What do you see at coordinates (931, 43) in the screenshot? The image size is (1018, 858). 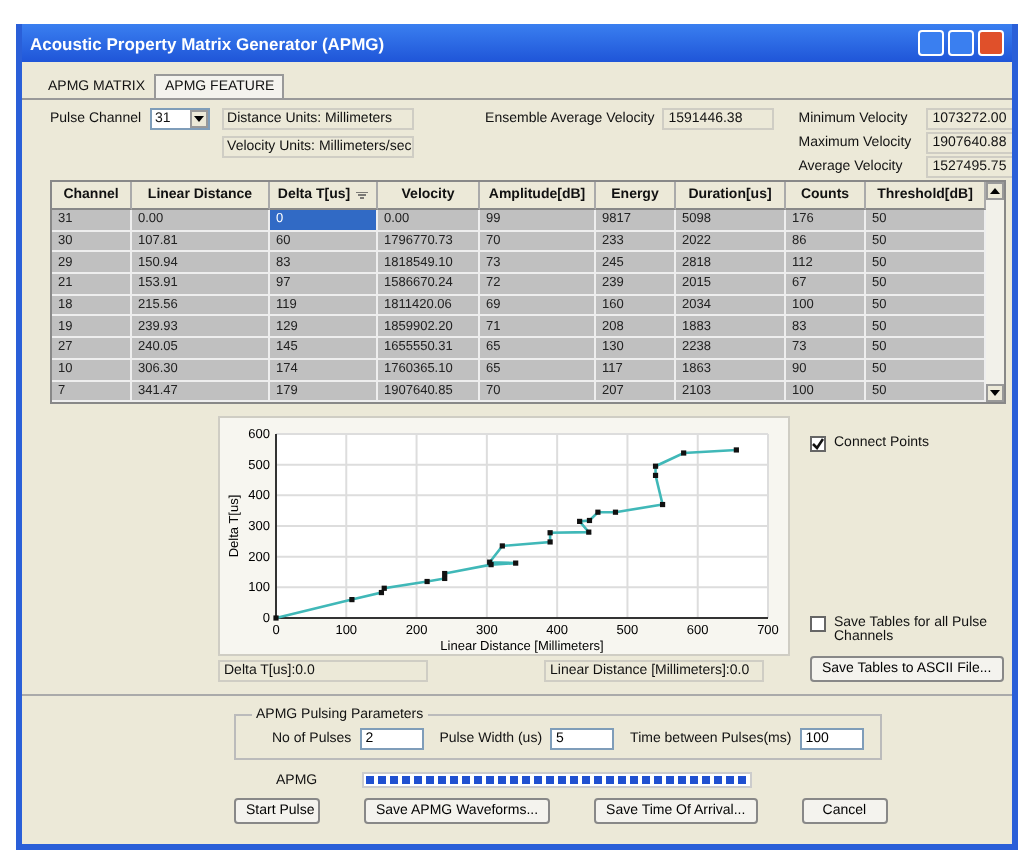 I see `minimize-button` at bounding box center [931, 43].